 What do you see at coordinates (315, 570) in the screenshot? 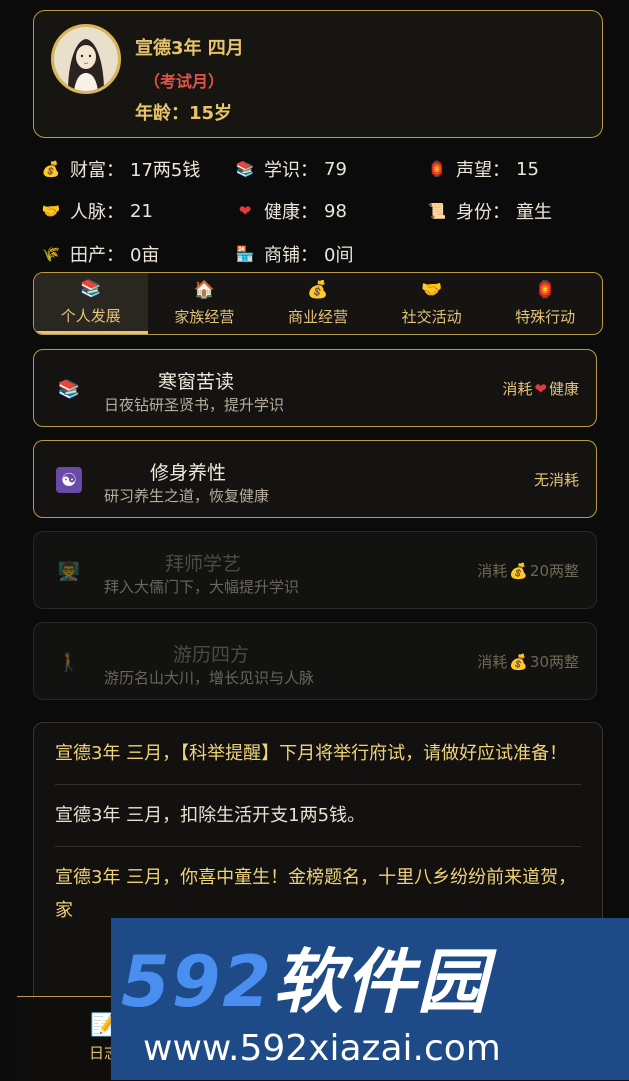
I see `action-apprentice: 👨‍🏫 拜师学艺 拜入大儒门下，大幅提升学识 消耗 💰 20两整` at bounding box center [315, 570].